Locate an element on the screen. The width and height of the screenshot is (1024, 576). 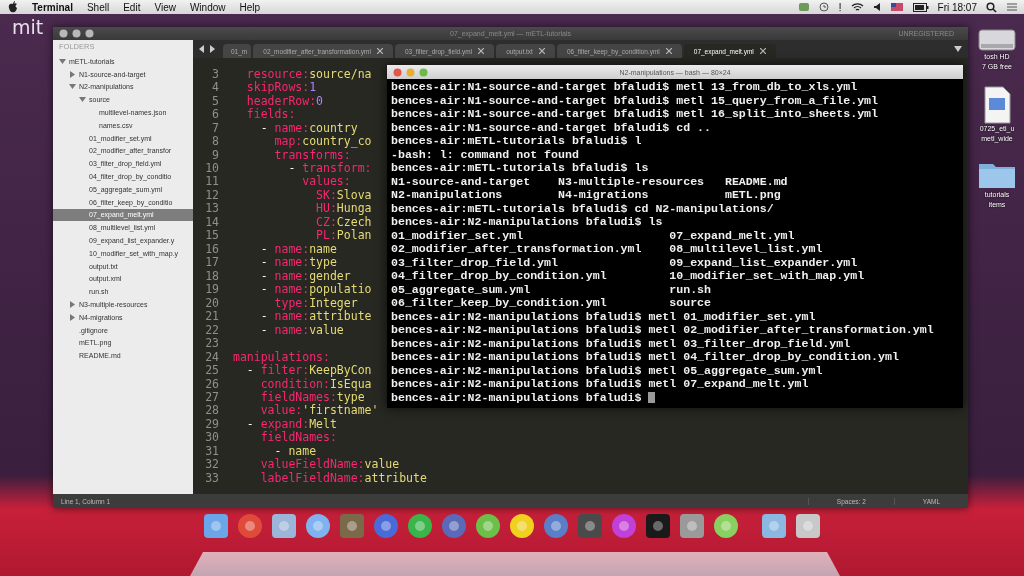
terminal-line: bences-air:N2-manipulations bfaludi$ metl 05_aggregate_sum.yml is located at coordinates (607, 370).